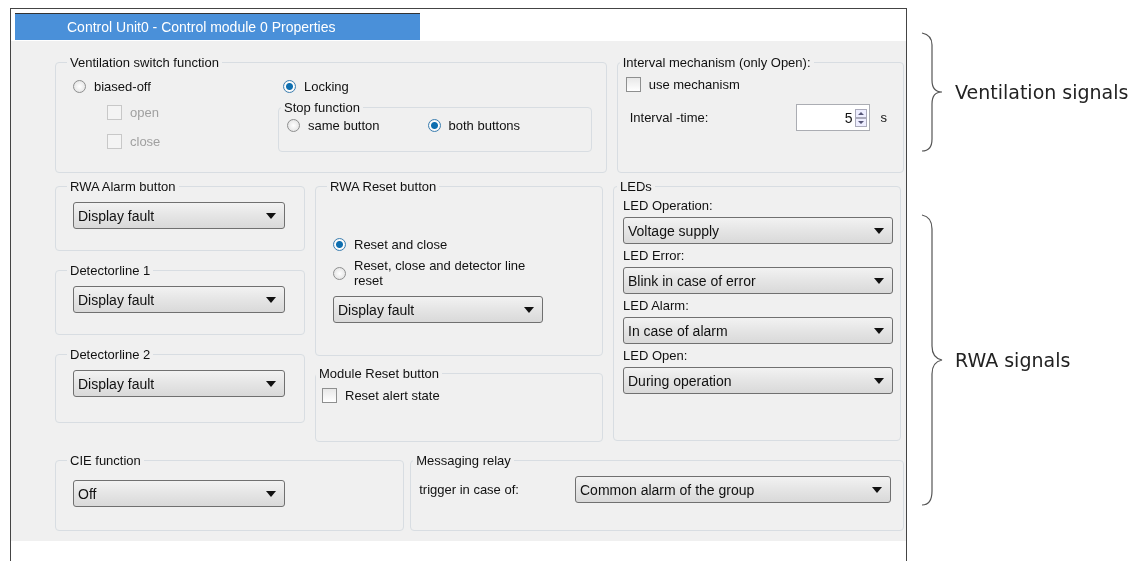 The height and width of the screenshot is (561, 1145). I want to click on group-title: Detectorline 1, so click(110, 270).